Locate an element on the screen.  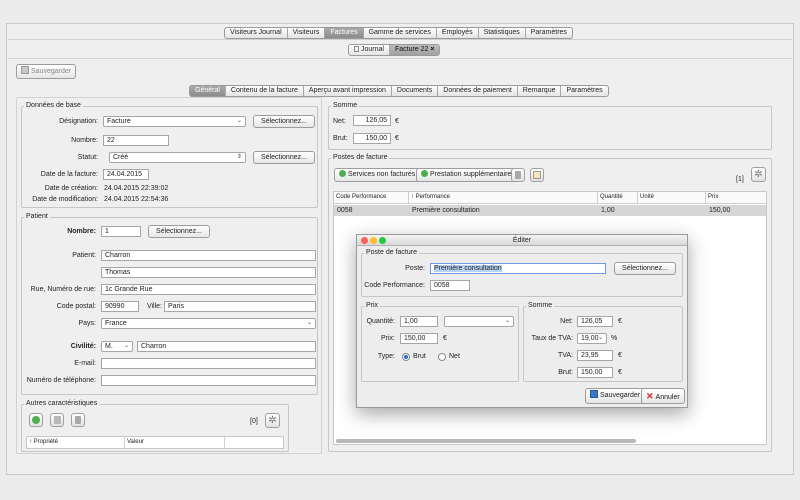
tab-visitors: Visiteurs is located at coordinates (307, 33).